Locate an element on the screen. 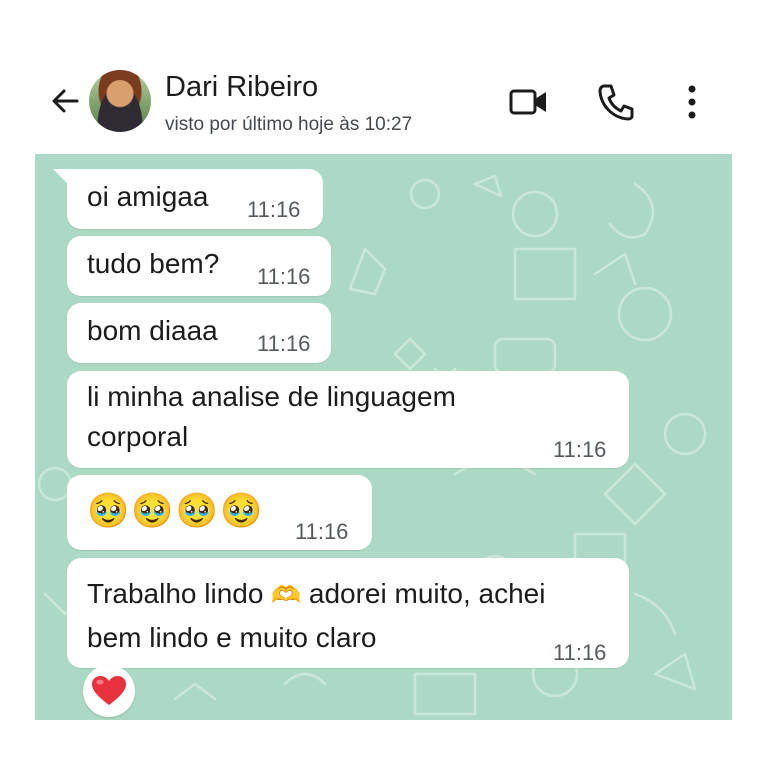 This screenshot has width=768, height=768. message-text: oi amigaa is located at coordinates (148, 196).